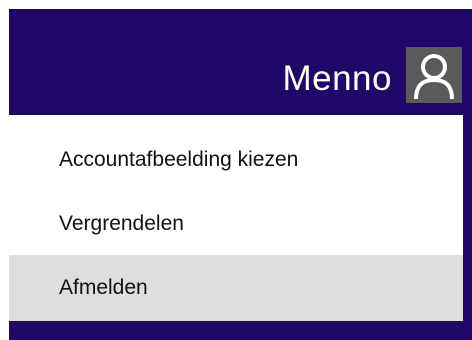 This screenshot has width=472, height=340. I want to click on user-avatar-icon, so click(434, 75).